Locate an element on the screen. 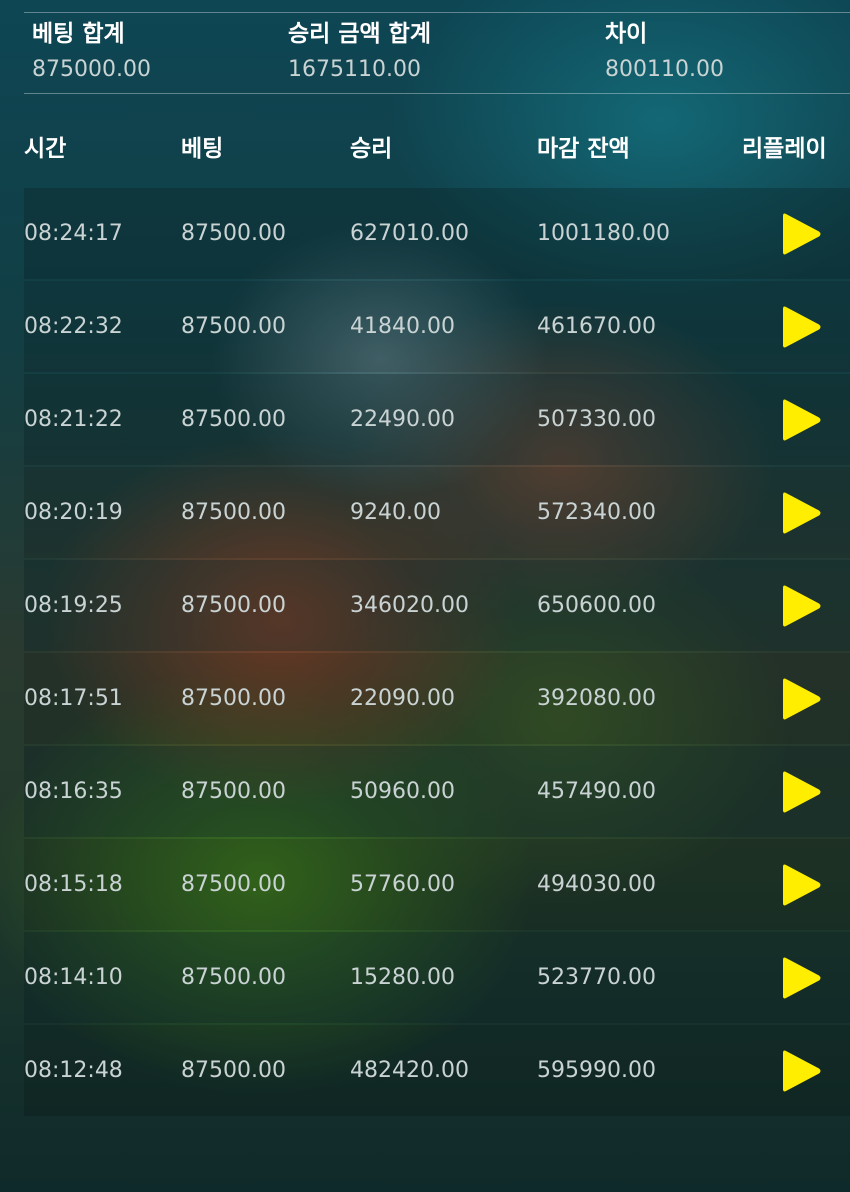  row-win: 627010.00 is located at coordinates (409, 233).